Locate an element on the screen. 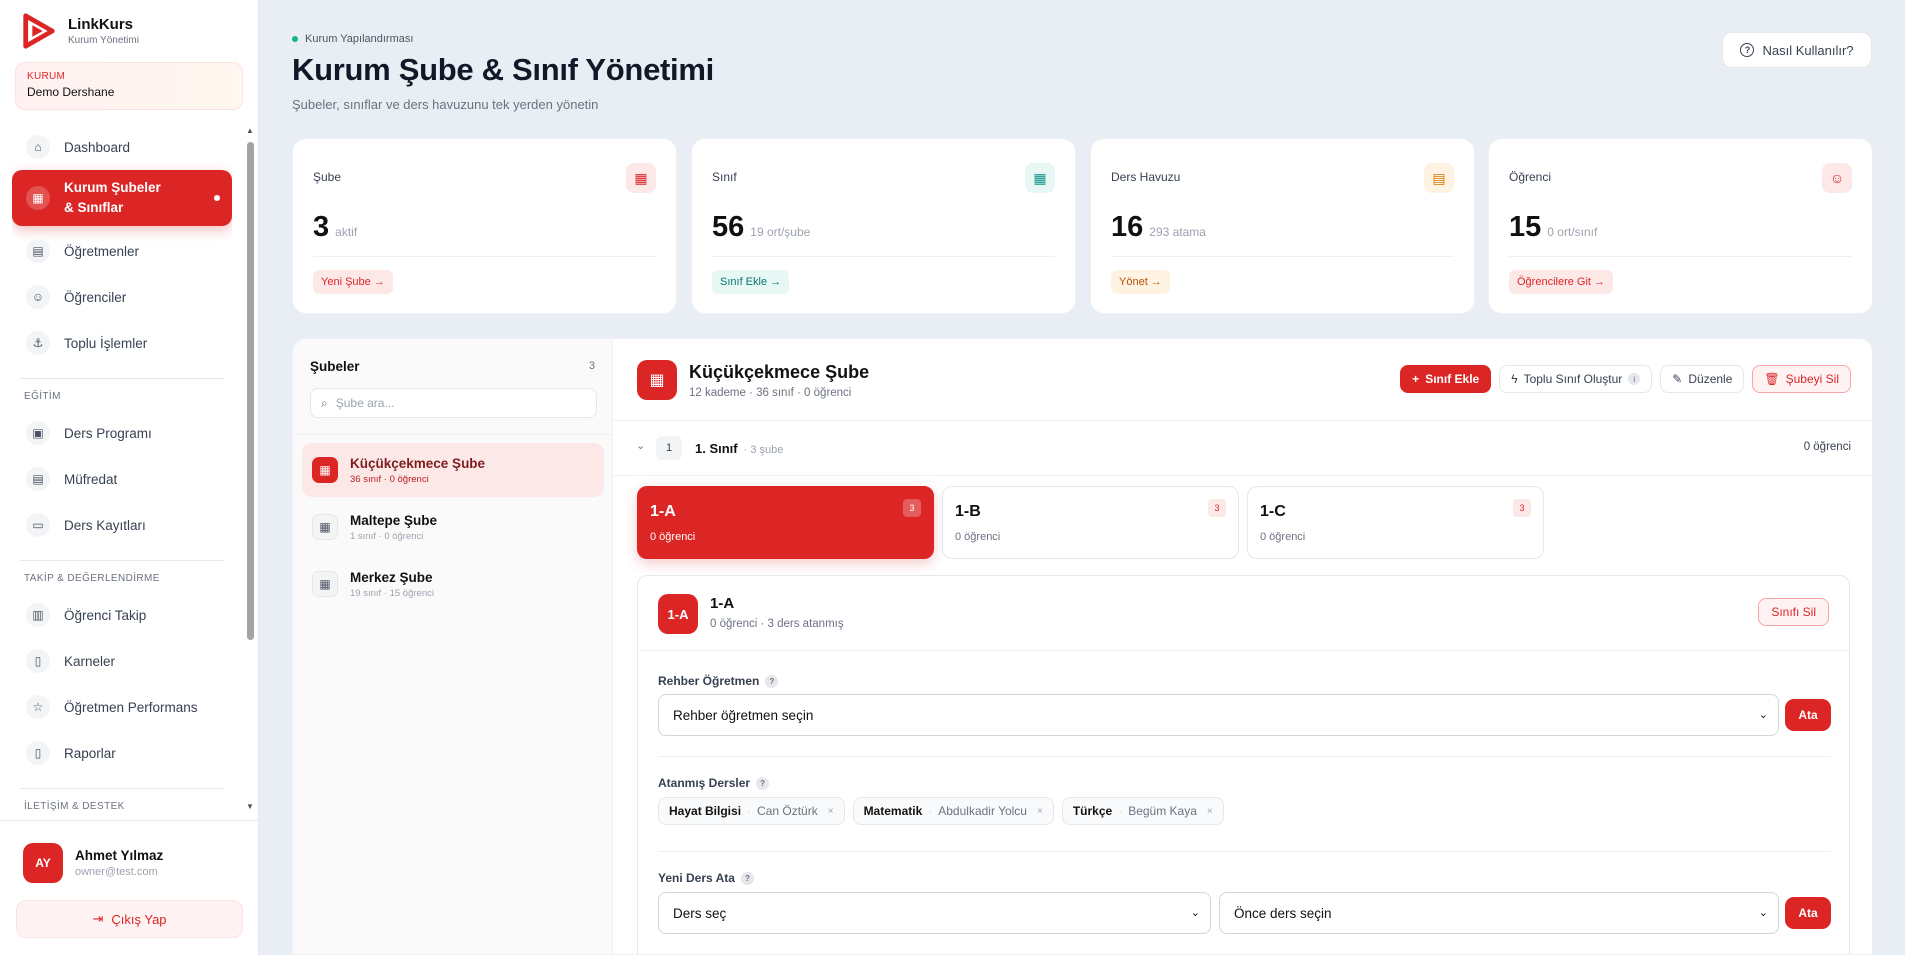  stat-note: 19 ort/şube is located at coordinates (780, 232).